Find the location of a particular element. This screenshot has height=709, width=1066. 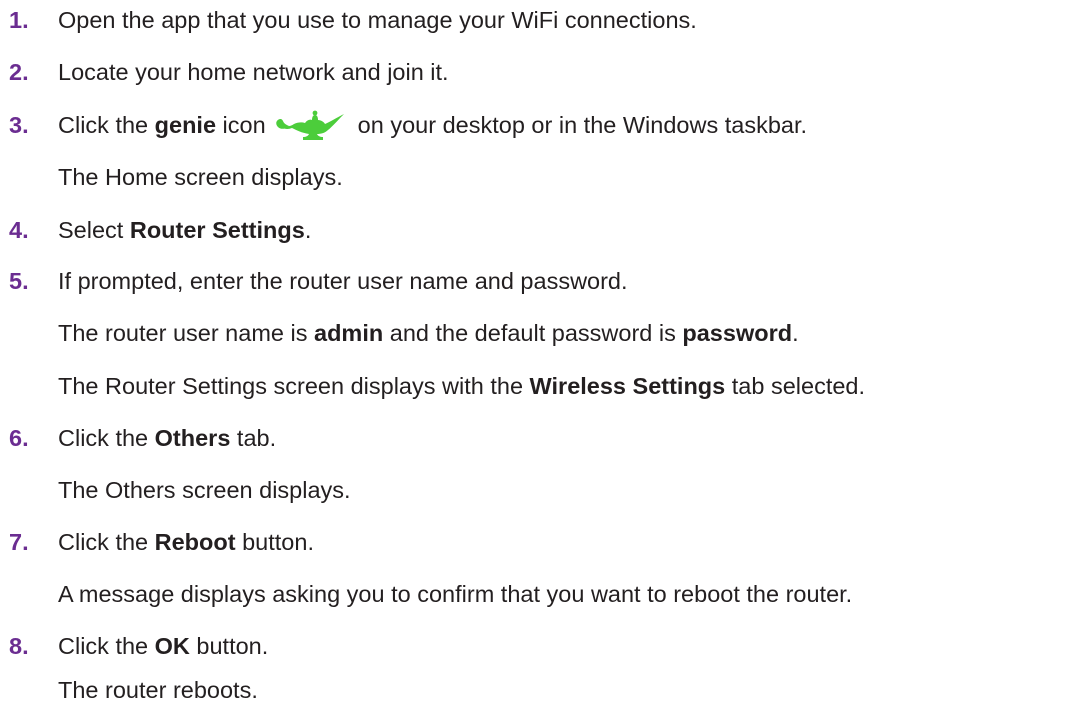

reboot-label: Reboot is located at coordinates (195, 542).